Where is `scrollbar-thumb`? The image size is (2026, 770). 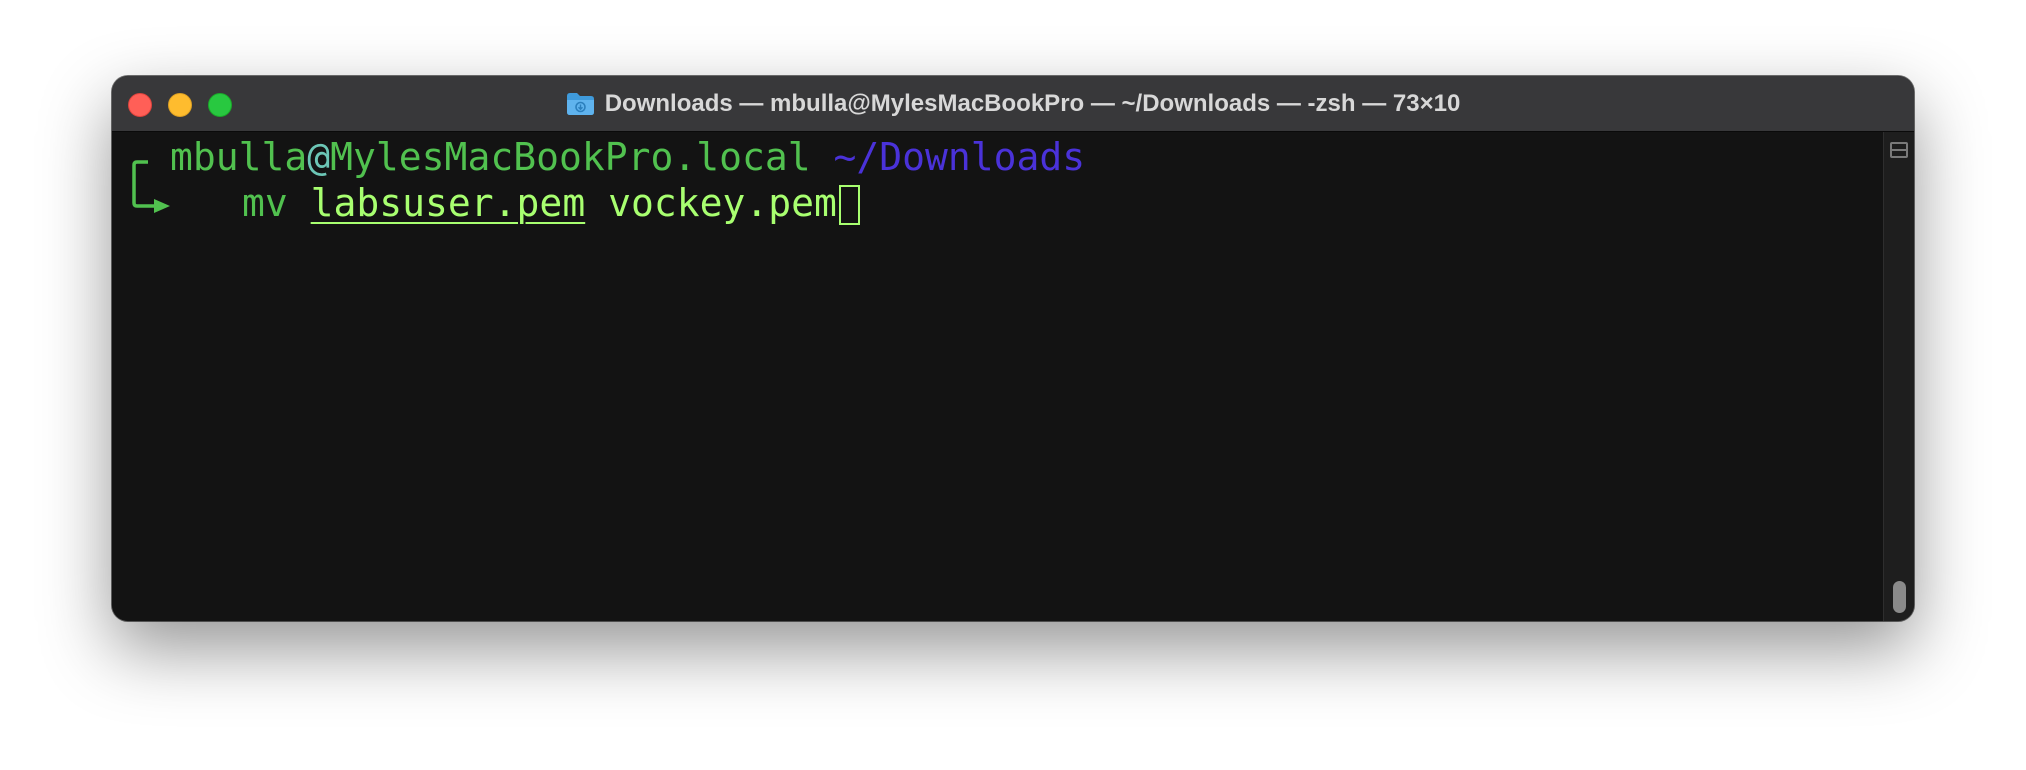
scrollbar-thumb is located at coordinates (1899, 597).